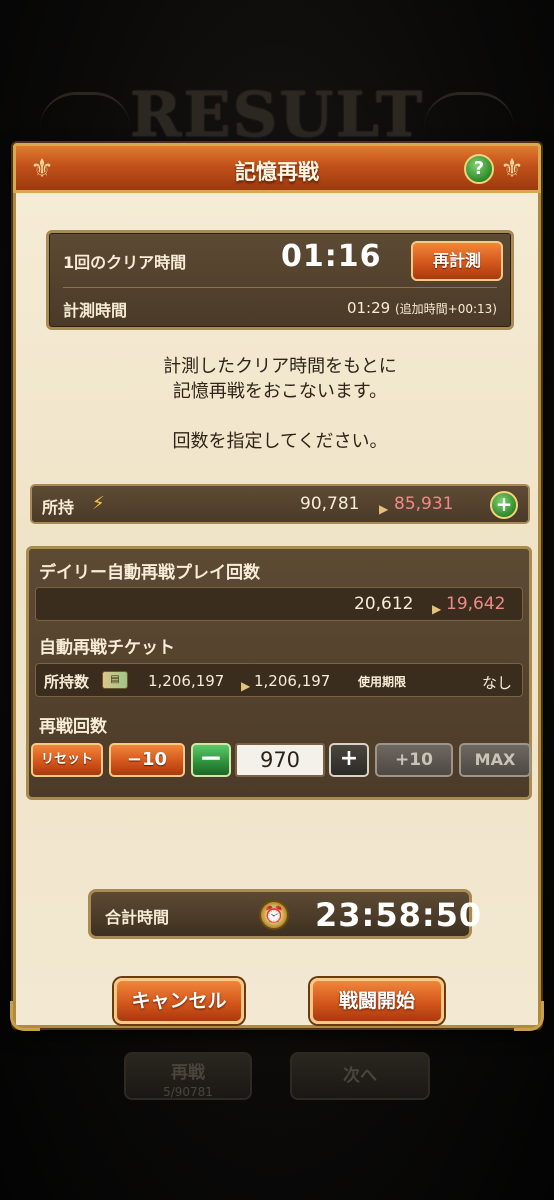 The height and width of the screenshot is (1200, 554). Describe the element at coordinates (25, 1016) in the screenshot. I see `corner-ornament-bottom-left` at that location.